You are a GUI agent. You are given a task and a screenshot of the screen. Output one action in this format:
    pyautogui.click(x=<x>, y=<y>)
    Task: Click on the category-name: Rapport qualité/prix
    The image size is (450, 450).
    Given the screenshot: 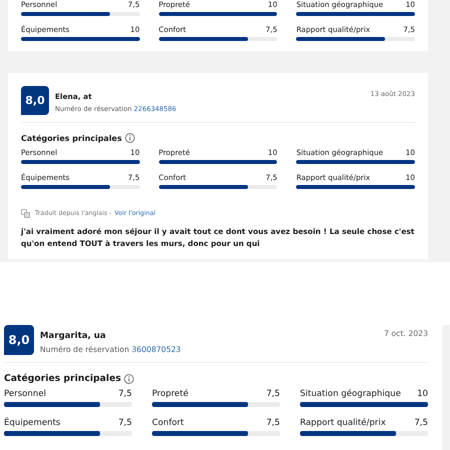 What is the action you would take?
    pyautogui.click(x=343, y=423)
    